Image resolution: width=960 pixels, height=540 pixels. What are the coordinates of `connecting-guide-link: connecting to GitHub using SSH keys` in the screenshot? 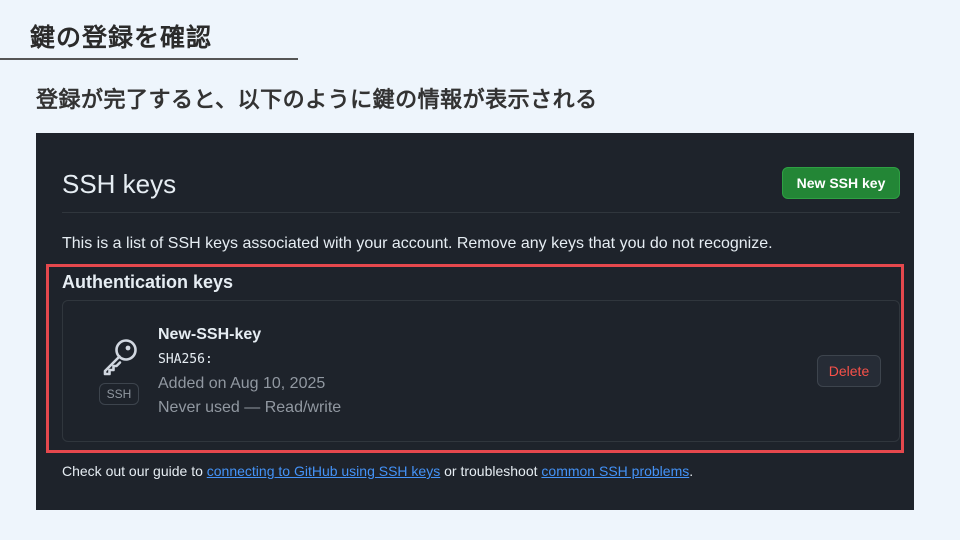 It's located at (323, 471).